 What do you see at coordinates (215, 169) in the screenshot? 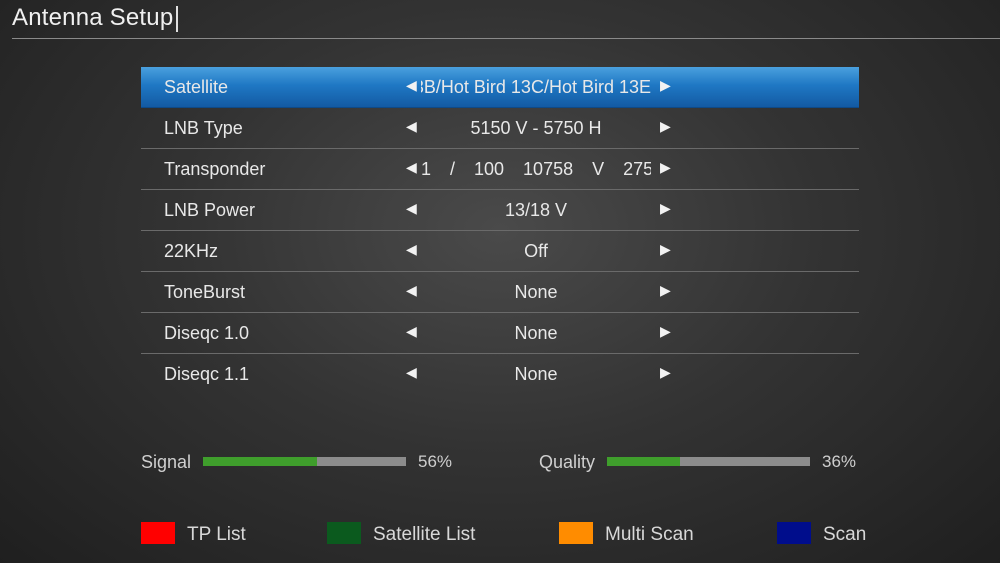
I see `menu-row-label: Transponder` at bounding box center [215, 169].